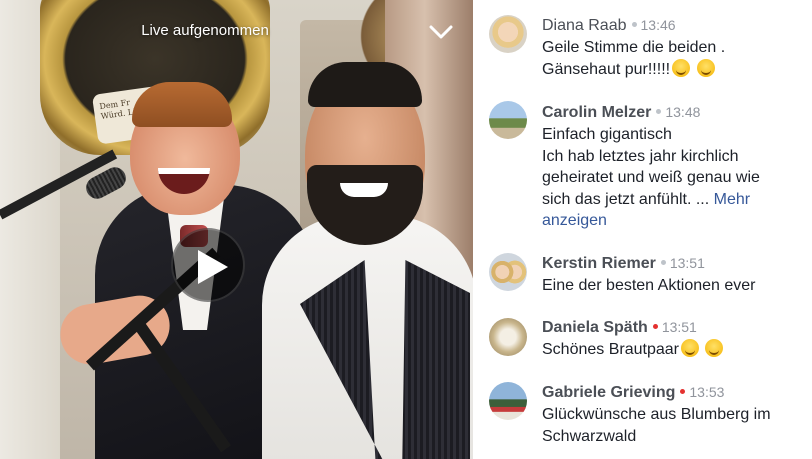  I want to click on live-recorded-label: Live aufgenommen, so click(205, 30).